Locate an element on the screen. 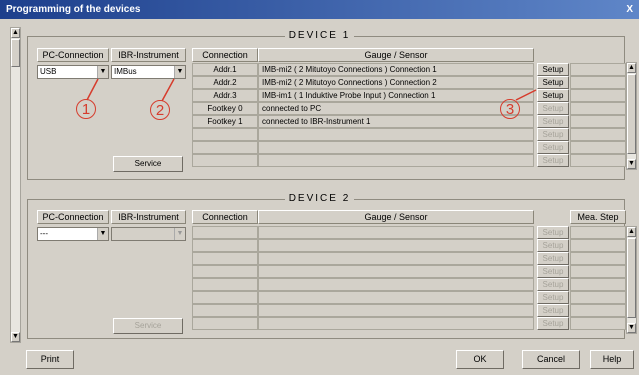  scroll-down-icon: ▼ is located at coordinates (631, 328).